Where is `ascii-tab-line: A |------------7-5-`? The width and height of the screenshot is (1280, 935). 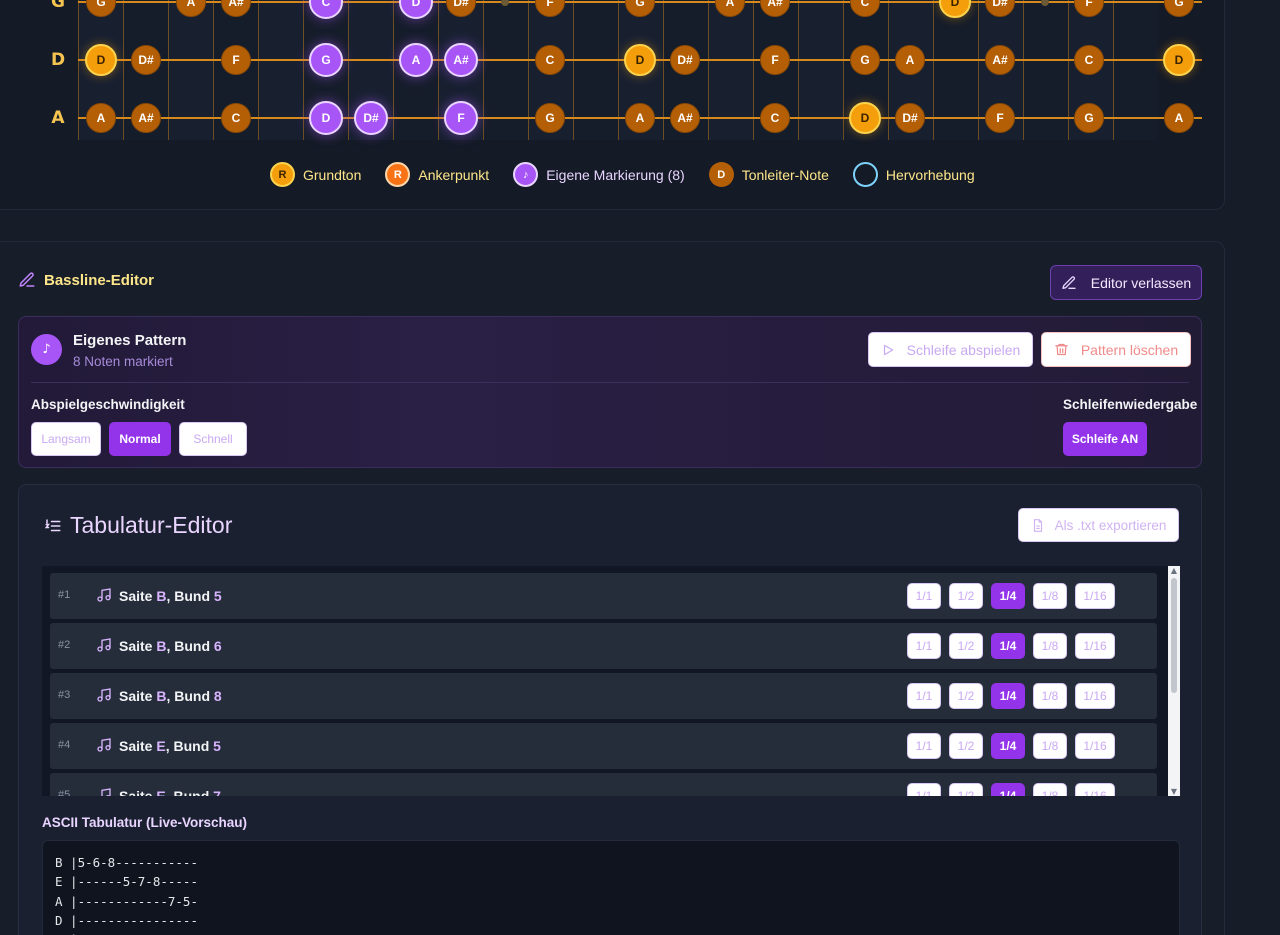
ascii-tab-line: A |------------7-5- is located at coordinates (126, 901).